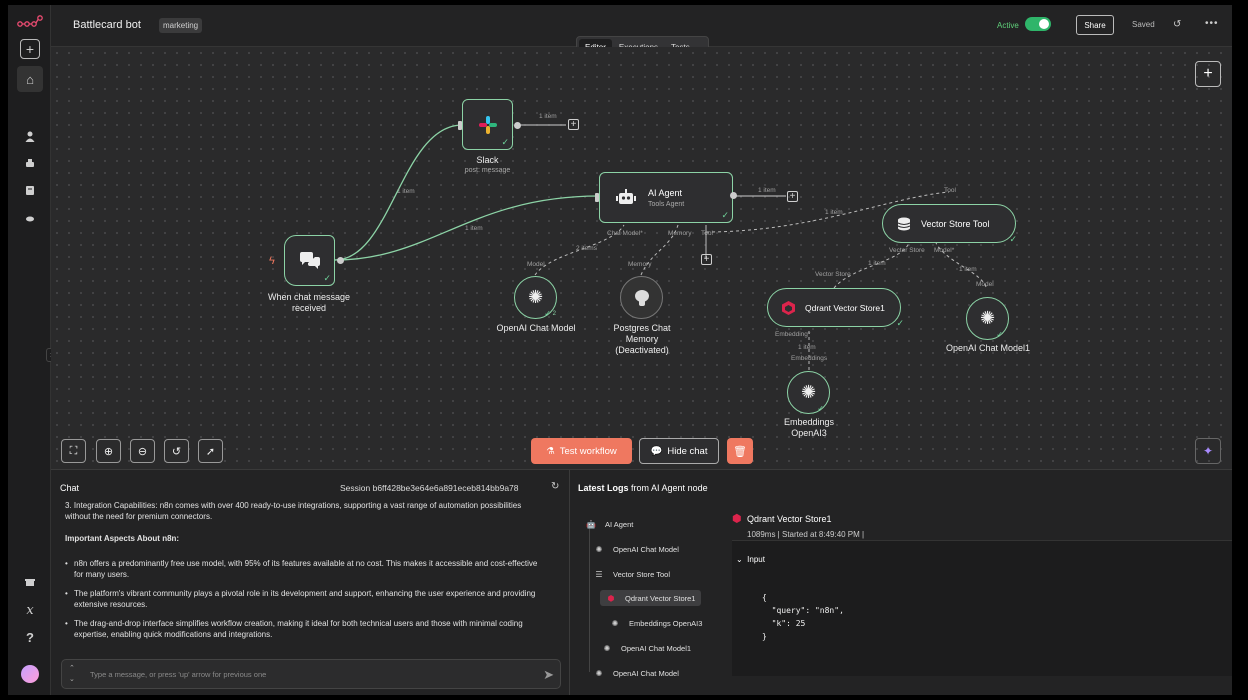 The image size is (1248, 700). I want to click on logs-title: Latest Logs from AI Agent node, so click(643, 488).